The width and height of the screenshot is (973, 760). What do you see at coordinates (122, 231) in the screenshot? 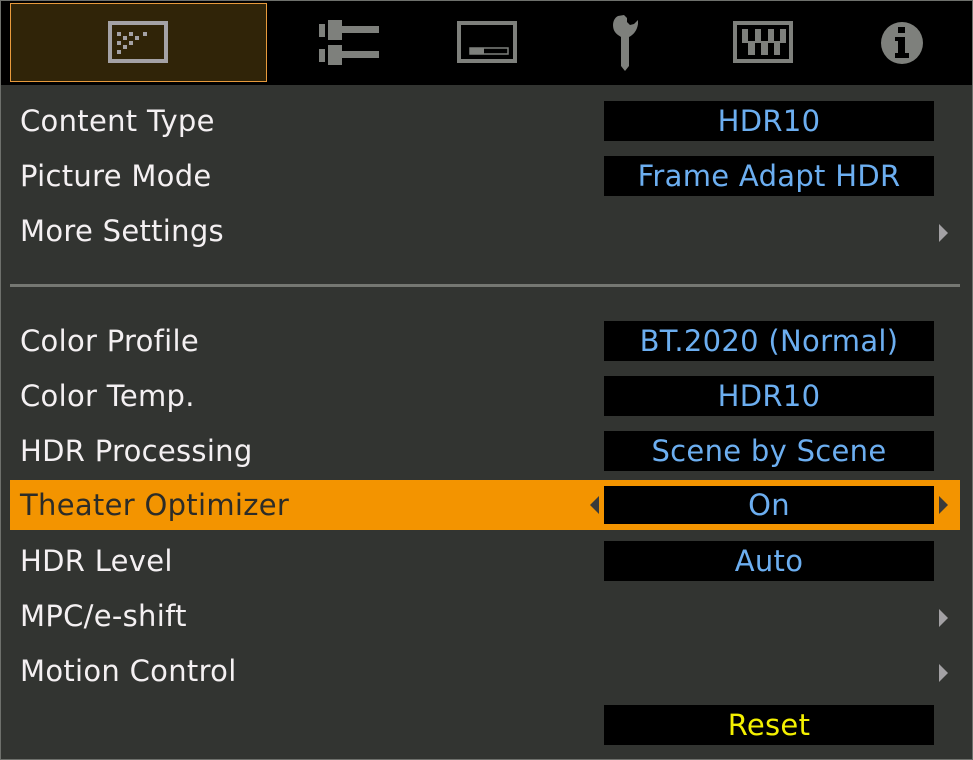
I see `menu-label: More Settings` at bounding box center [122, 231].